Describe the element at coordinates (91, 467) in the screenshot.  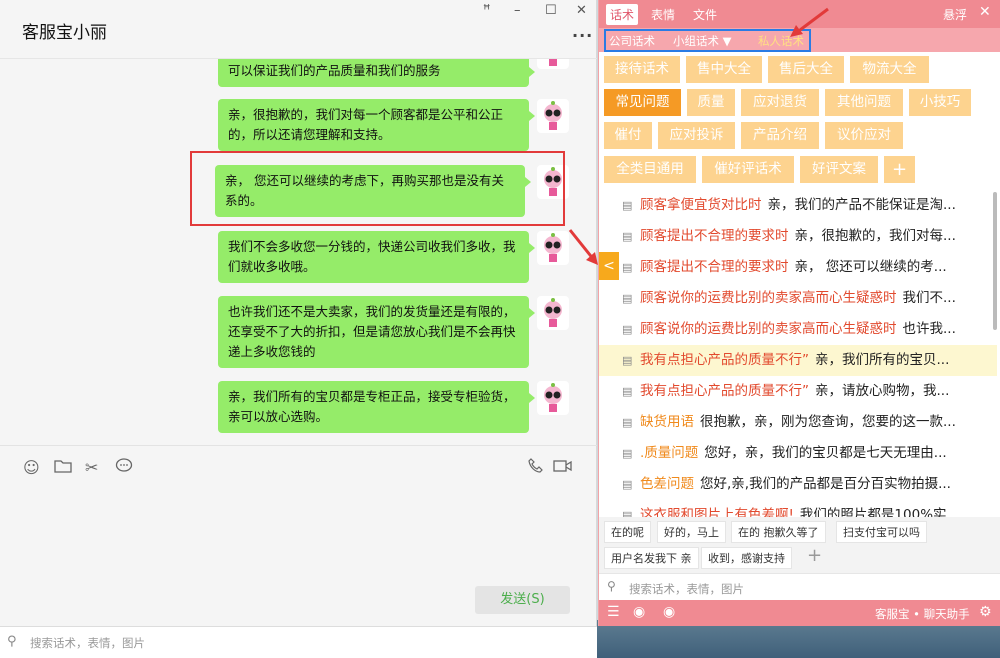
I see `scissors-icon: ✂` at that location.